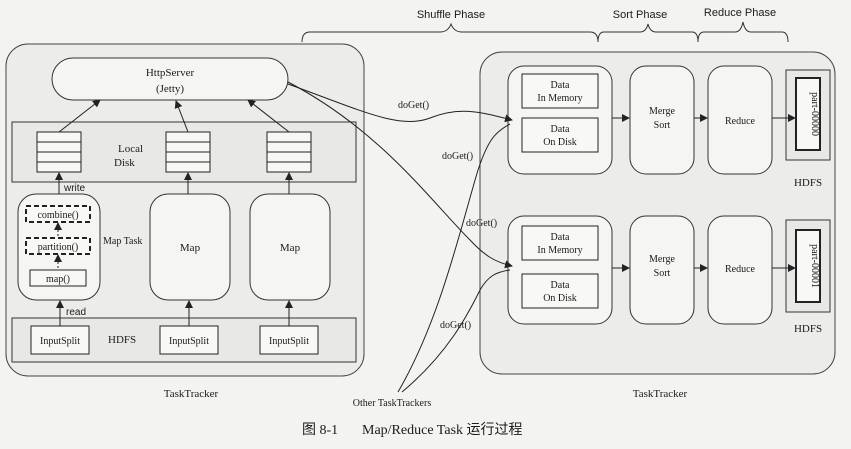 This screenshot has width=851, height=449. What do you see at coordinates (455, 325) in the screenshot?
I see `doget-label-4: doGet()` at bounding box center [455, 325].